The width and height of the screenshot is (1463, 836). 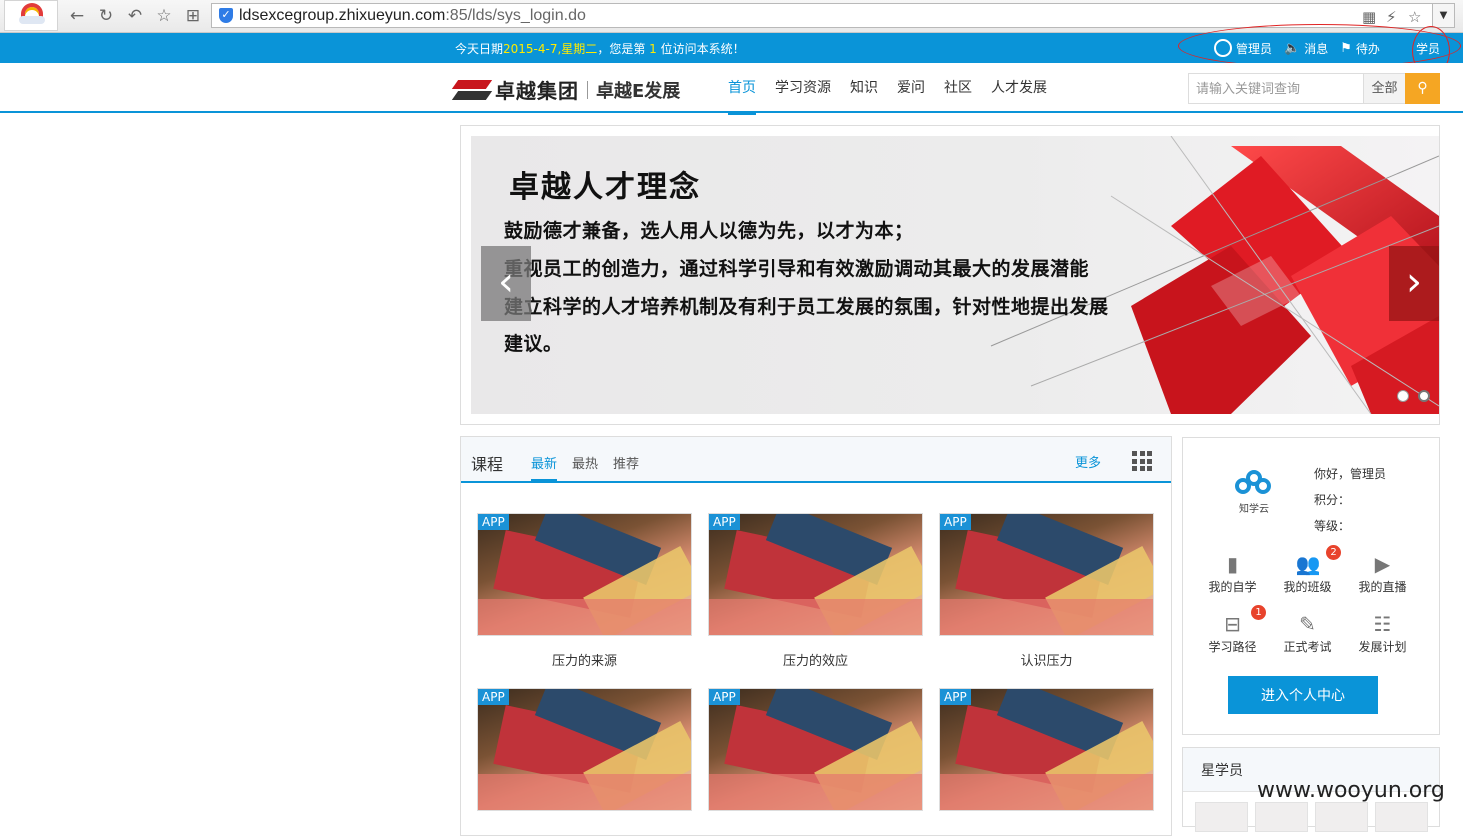 I want to click on carousel-dots, so click(x=1413, y=396).